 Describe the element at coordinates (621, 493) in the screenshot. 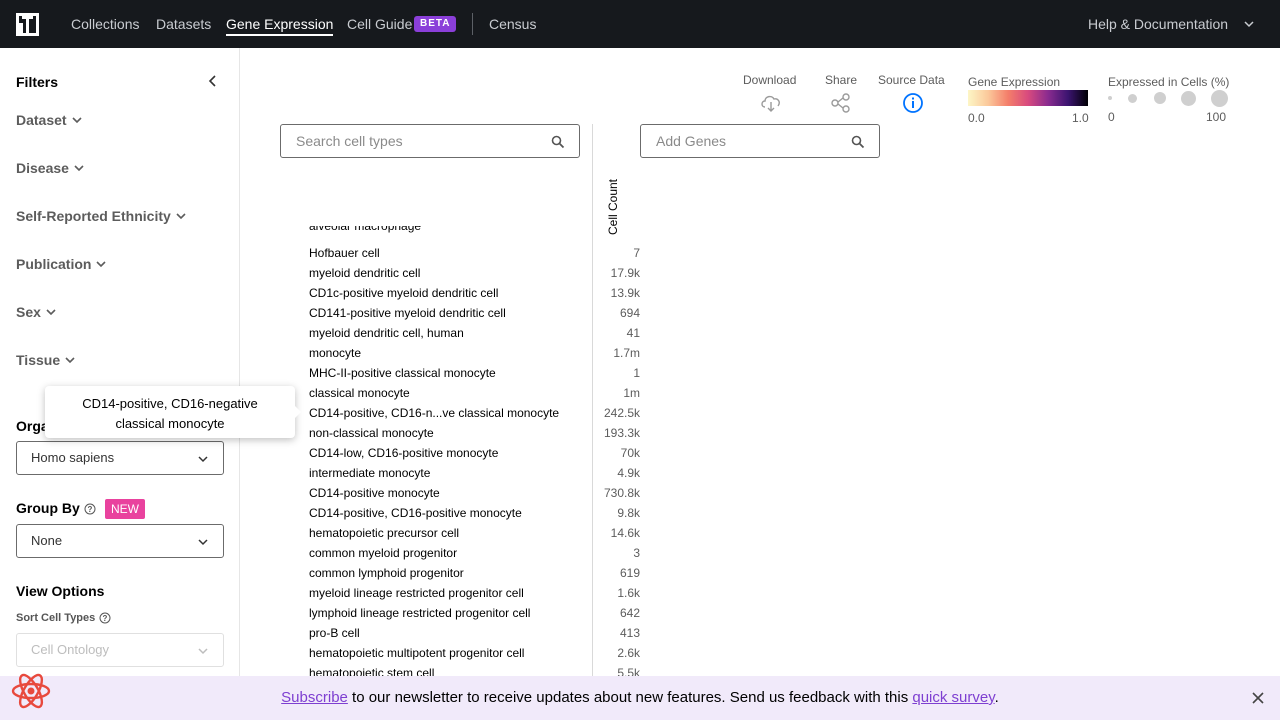

I see `cell-count-value: 730.8k` at that location.